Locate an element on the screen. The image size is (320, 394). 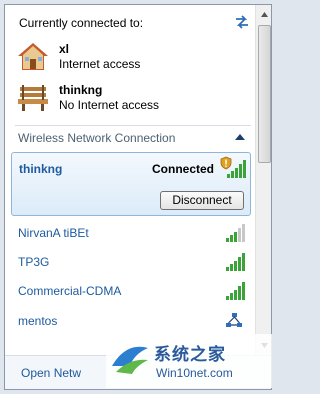
connection-status: Internet access is located at coordinates (100, 64).